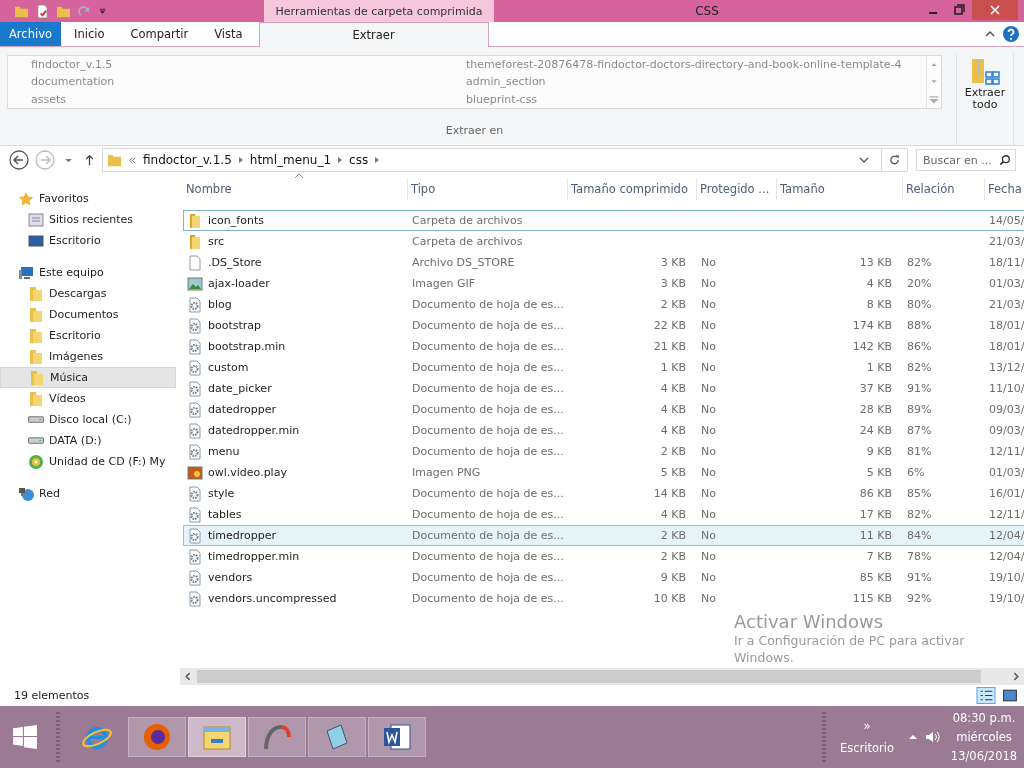  What do you see at coordinates (919, 535) in the screenshot?
I see `table-cell: 84%` at bounding box center [919, 535].